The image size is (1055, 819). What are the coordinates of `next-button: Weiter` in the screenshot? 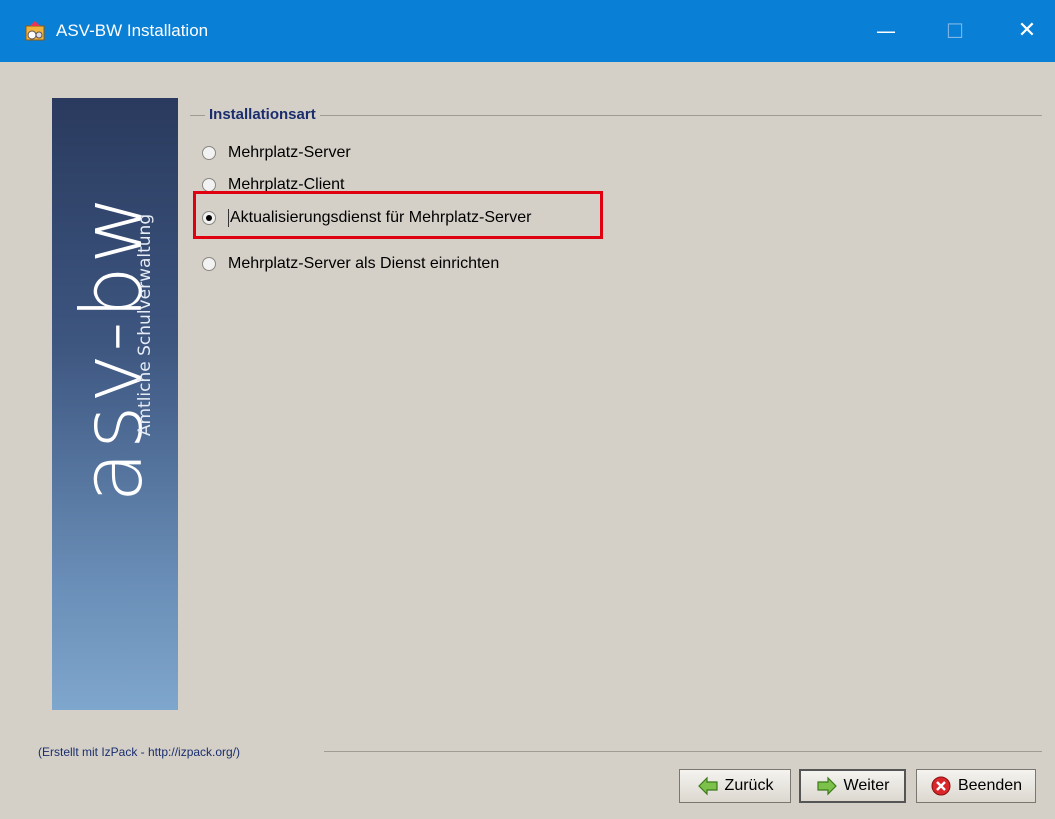 It's located at (852, 786).